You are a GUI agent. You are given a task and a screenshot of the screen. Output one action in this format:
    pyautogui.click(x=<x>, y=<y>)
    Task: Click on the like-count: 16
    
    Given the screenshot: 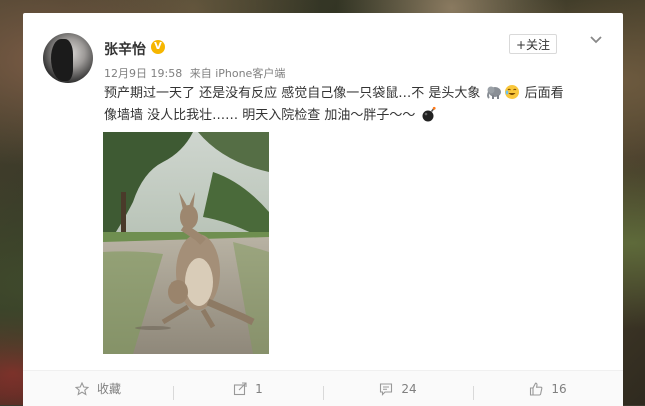 What is the action you would take?
    pyautogui.click(x=559, y=388)
    